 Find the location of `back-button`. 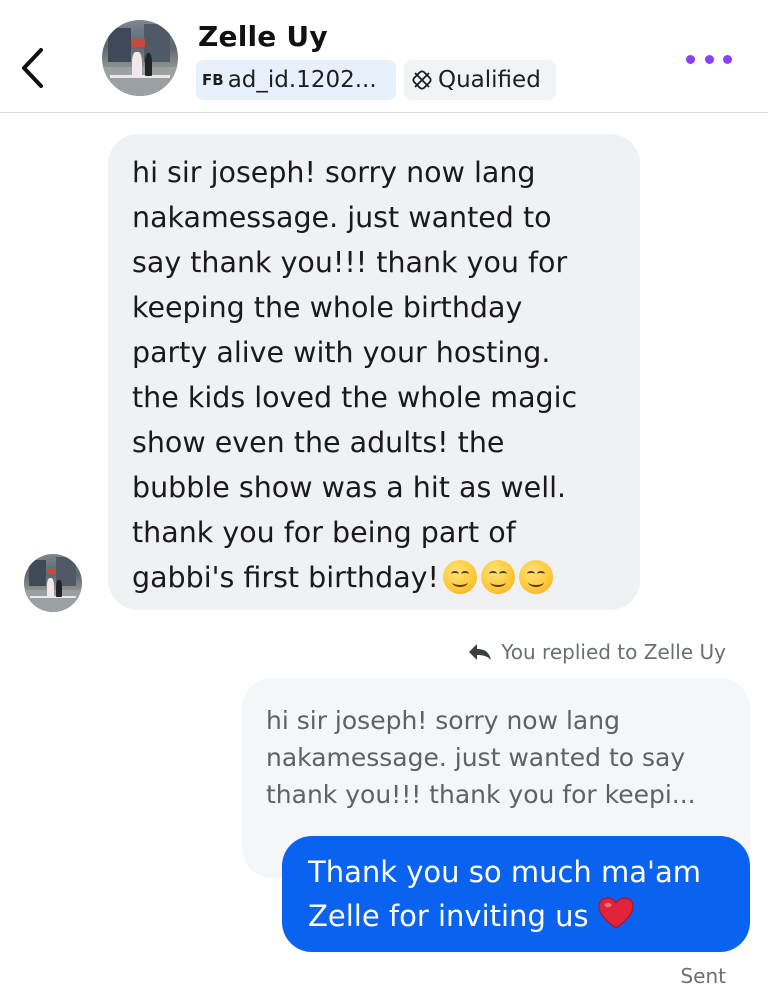

back-button is located at coordinates (32, 68).